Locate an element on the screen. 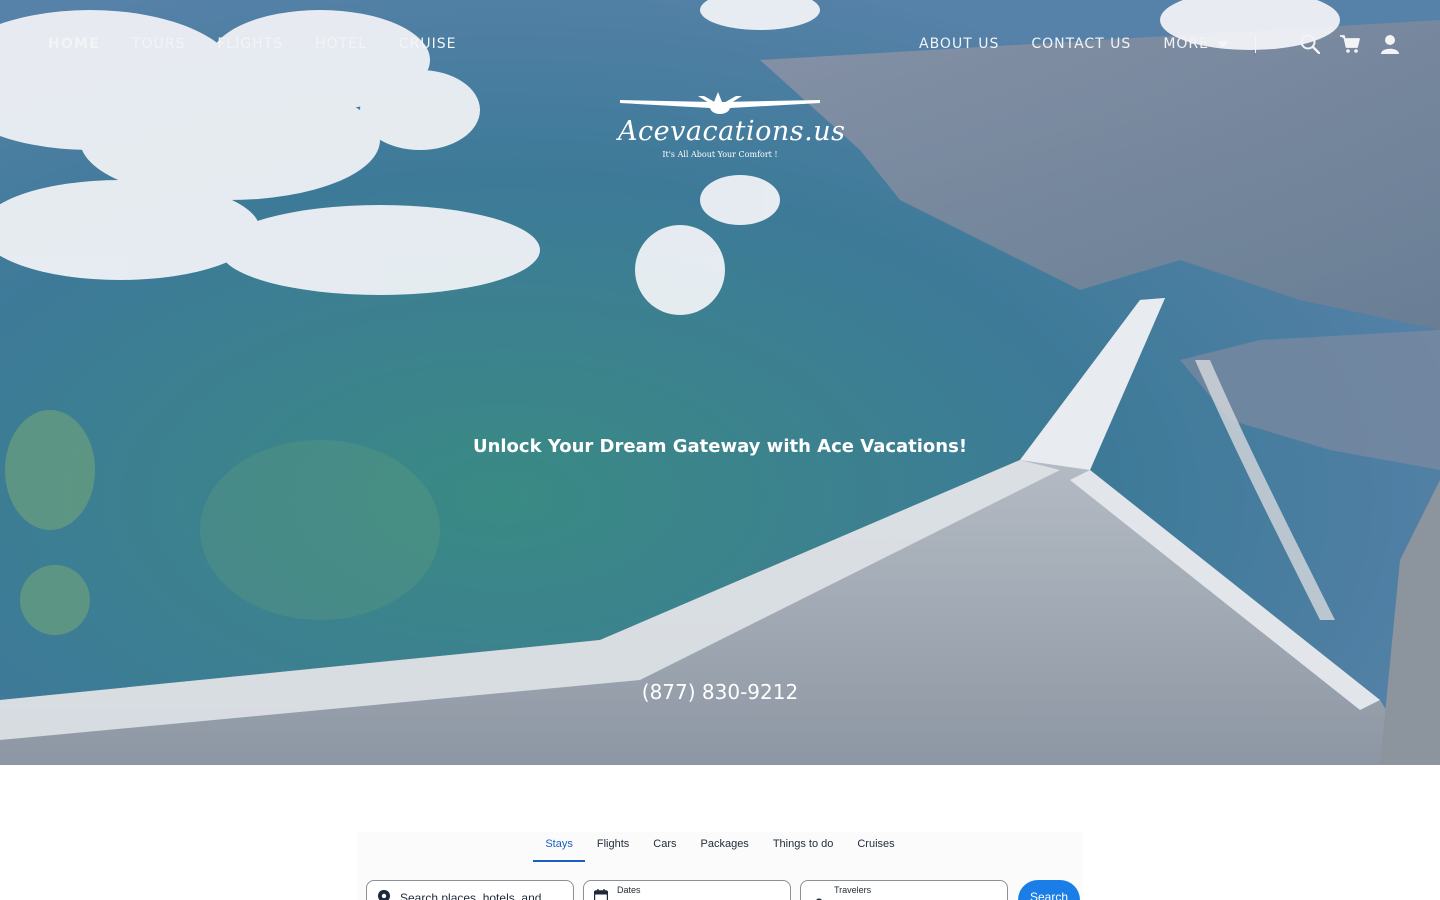 The height and width of the screenshot is (900, 1440). tab-stays: Stays is located at coordinates (559, 847).